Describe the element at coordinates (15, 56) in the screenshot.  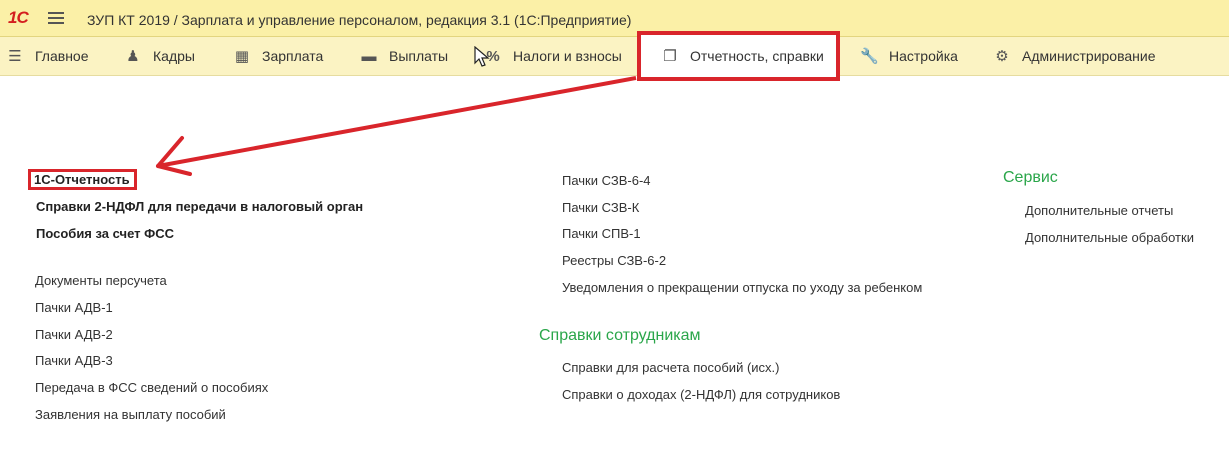
I see `list-icon: ☰` at that location.